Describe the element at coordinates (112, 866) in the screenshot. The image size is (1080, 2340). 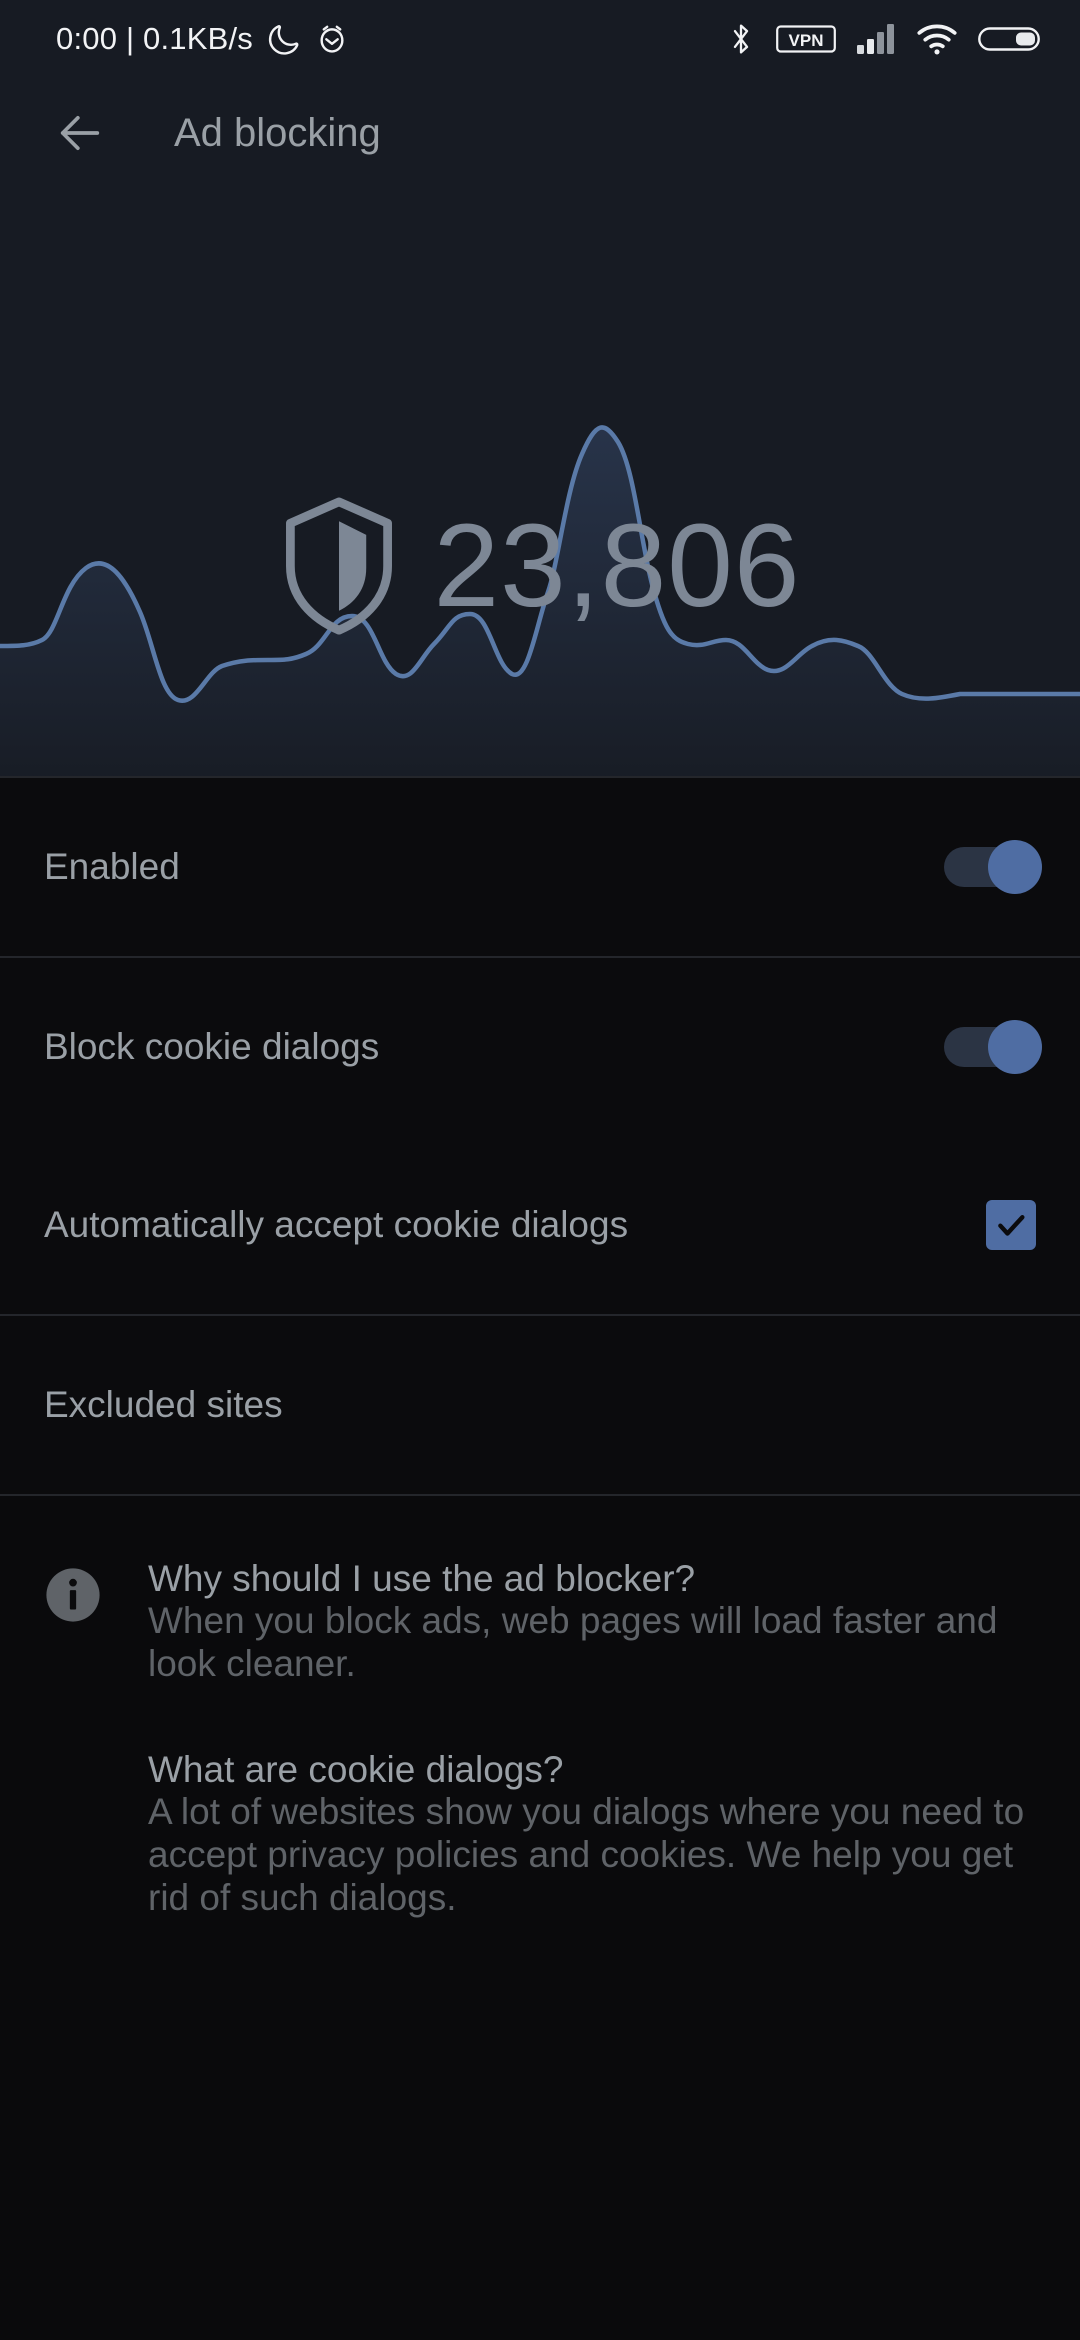
I see `row-enabled-label: Enabled` at that location.